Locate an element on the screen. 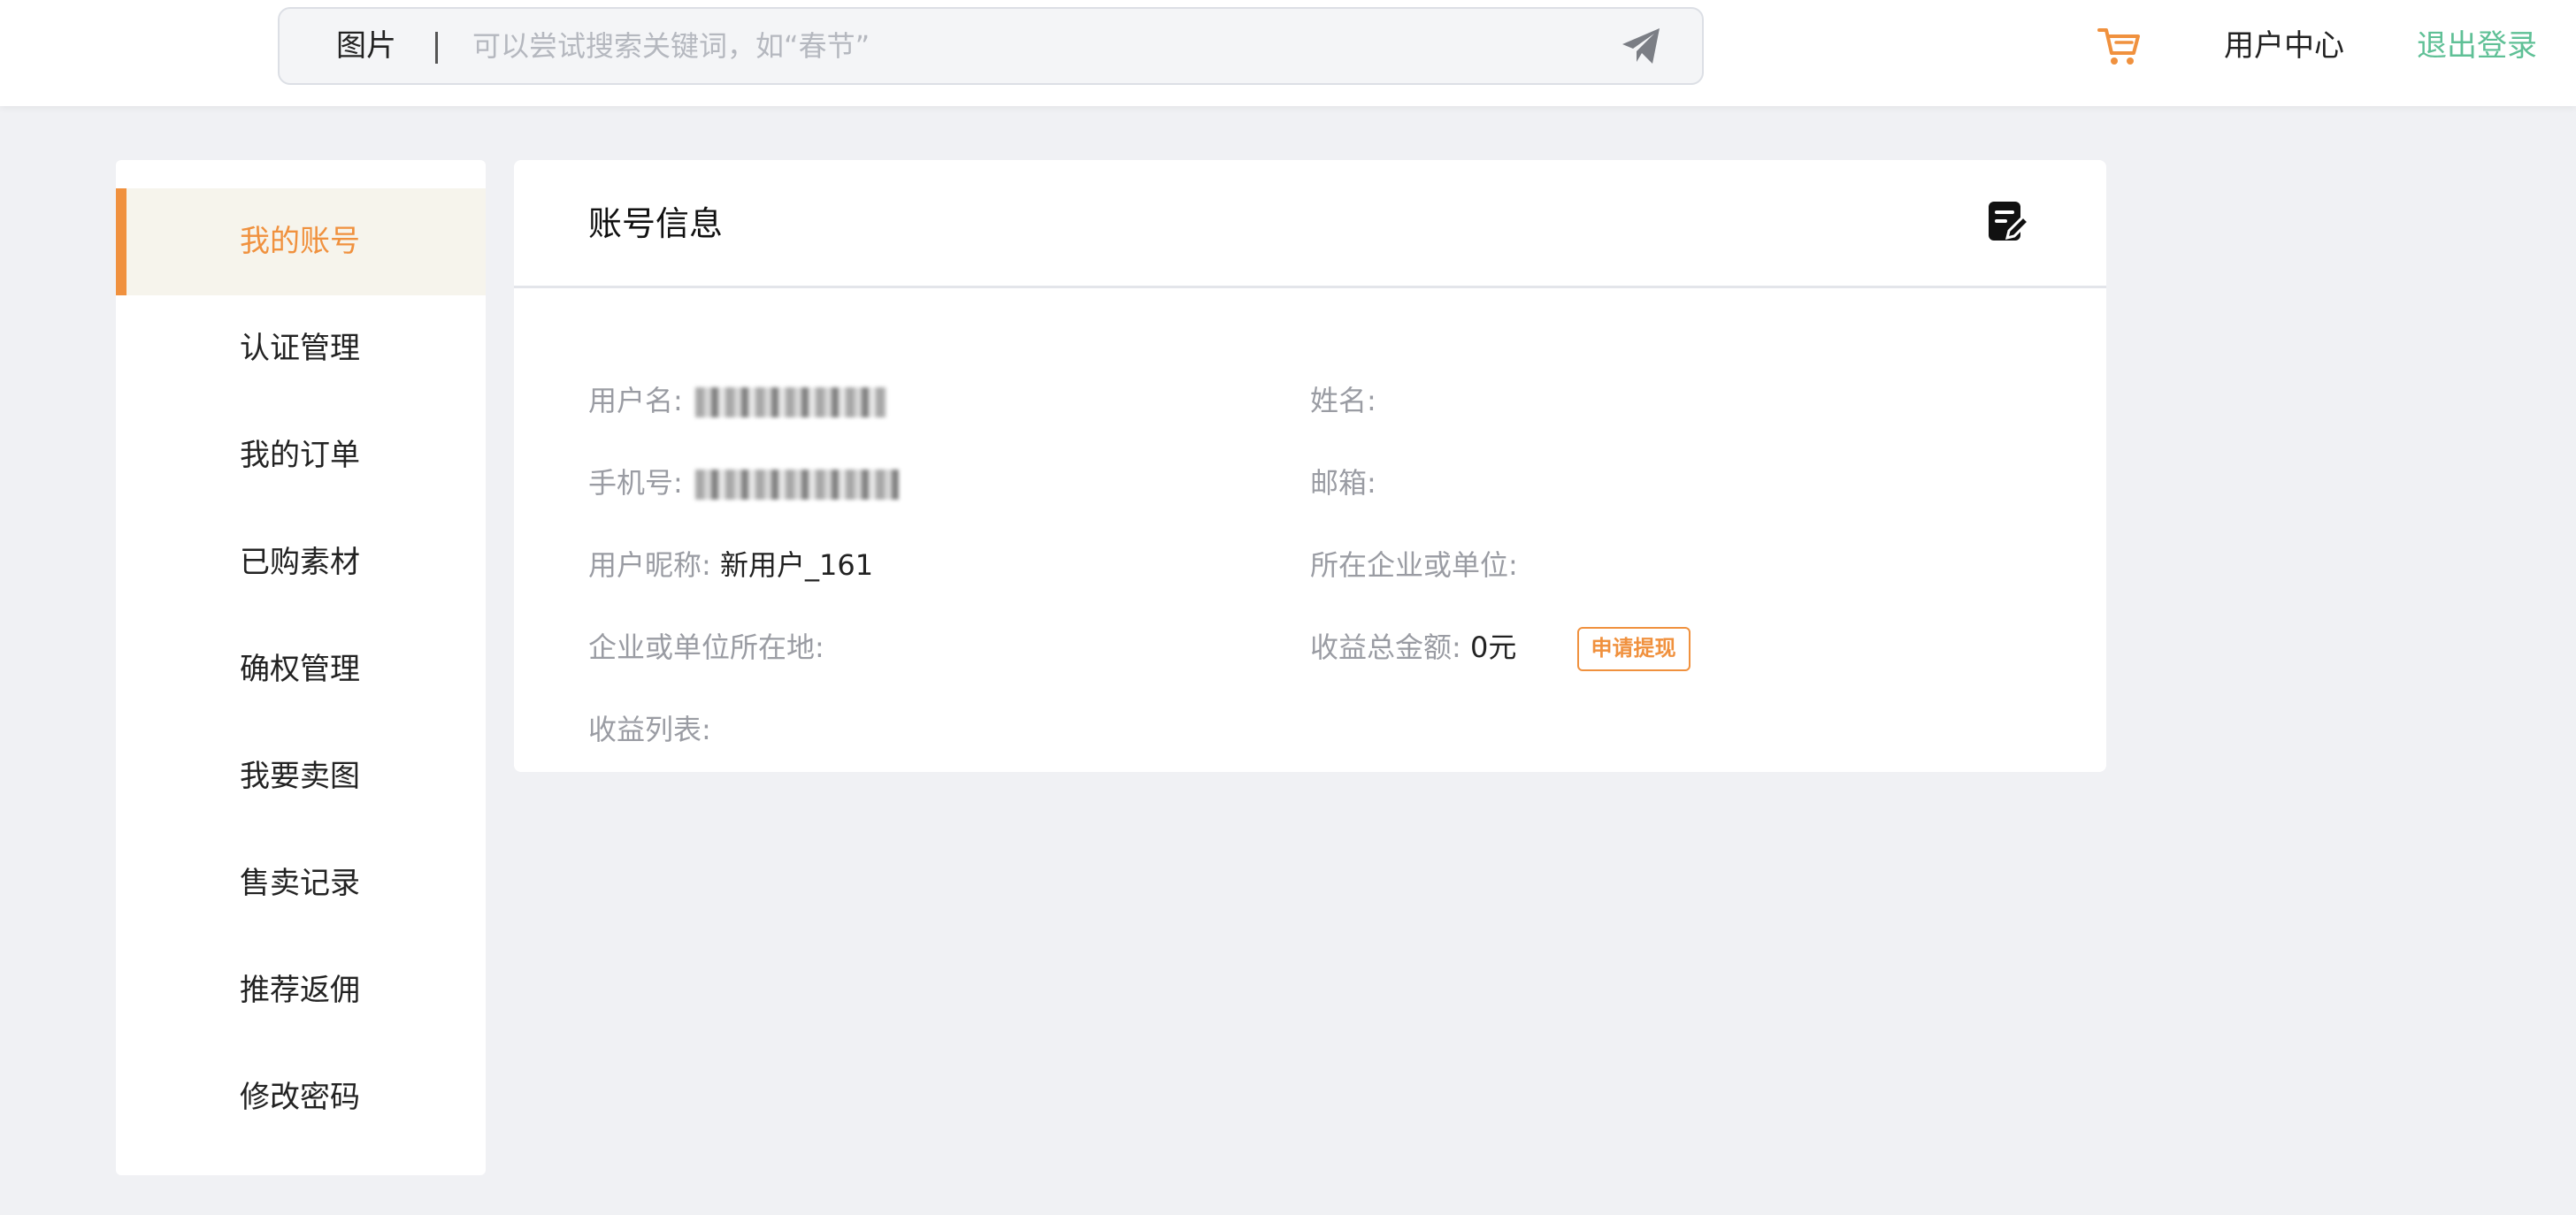 This screenshot has width=2576, height=1215. sidebar-item-my-account: 我的账号 is located at coordinates (301, 242).